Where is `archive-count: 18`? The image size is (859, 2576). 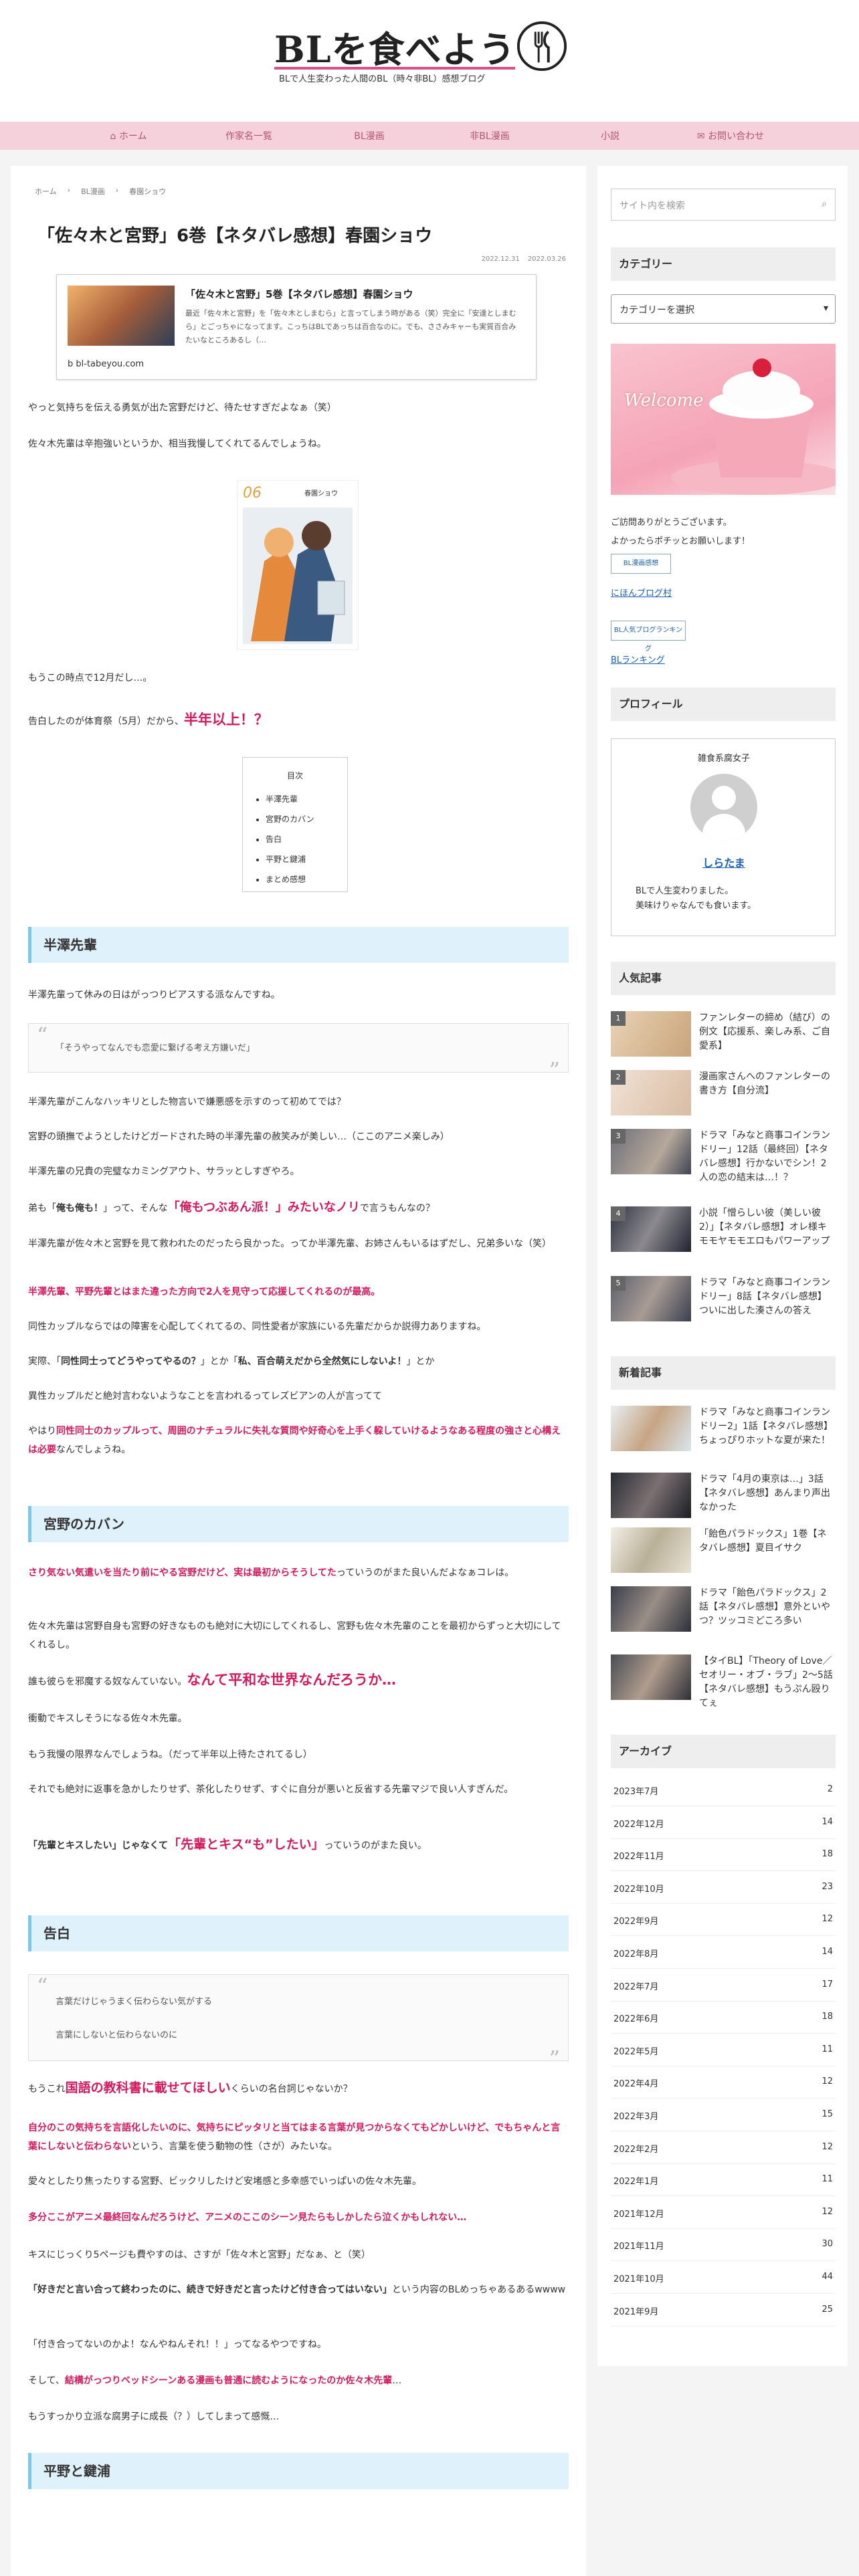
archive-count: 18 is located at coordinates (828, 2017).